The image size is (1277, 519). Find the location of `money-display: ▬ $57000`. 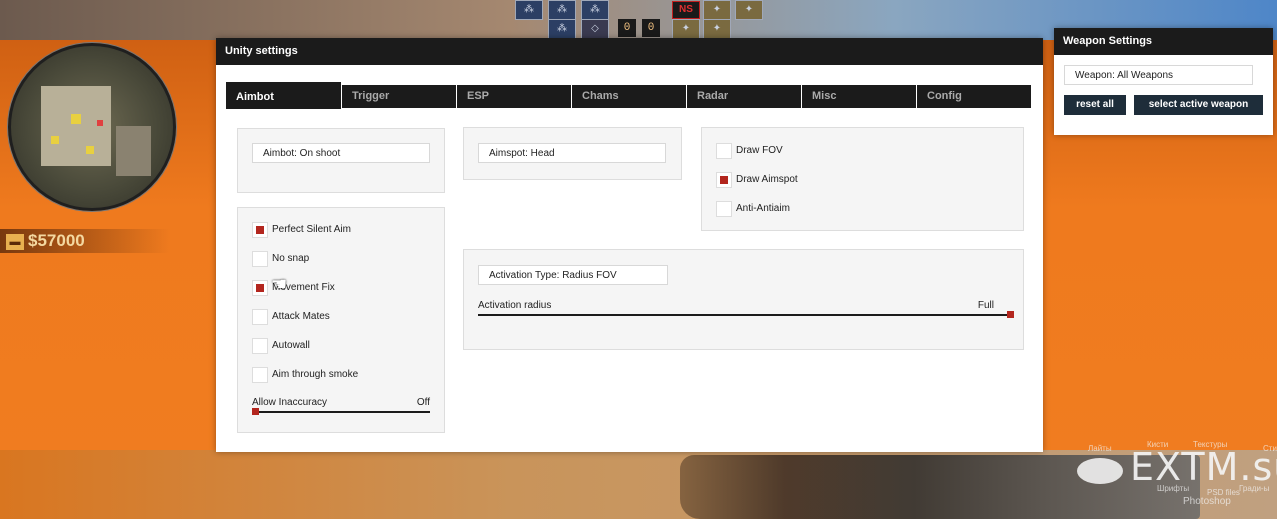

money-display: ▬ $57000 is located at coordinates (85, 241).